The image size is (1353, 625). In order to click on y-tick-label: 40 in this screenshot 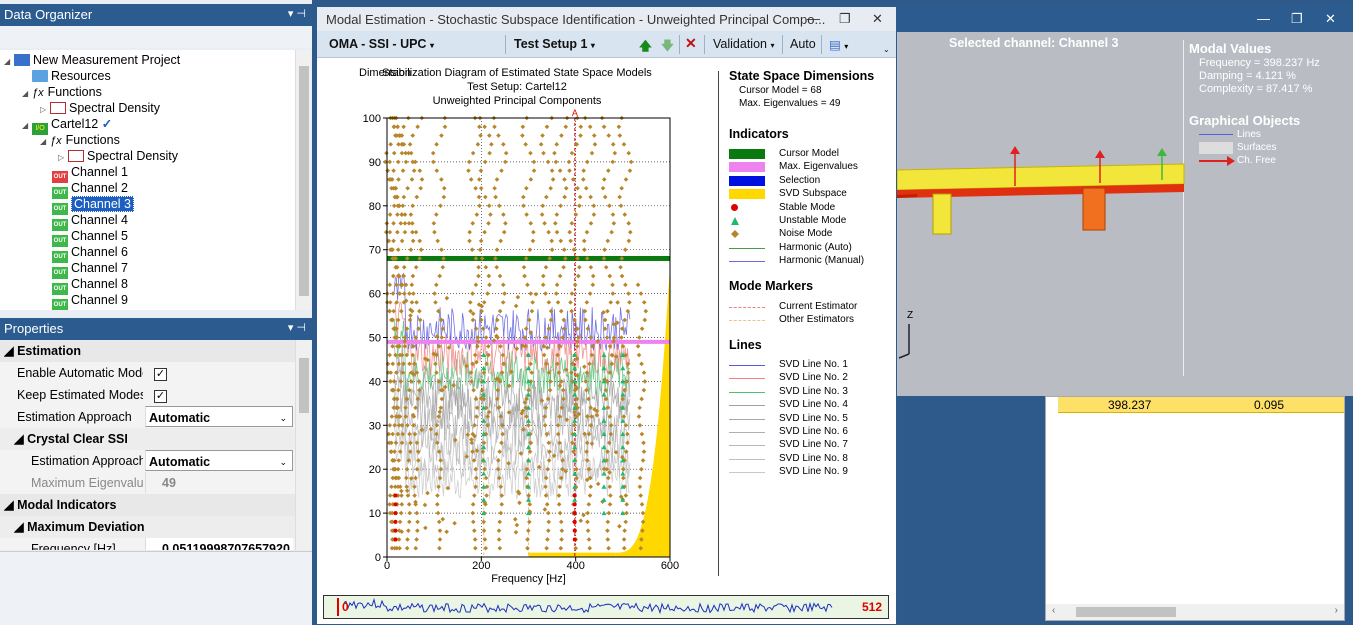, I will do `click(375, 382)`.